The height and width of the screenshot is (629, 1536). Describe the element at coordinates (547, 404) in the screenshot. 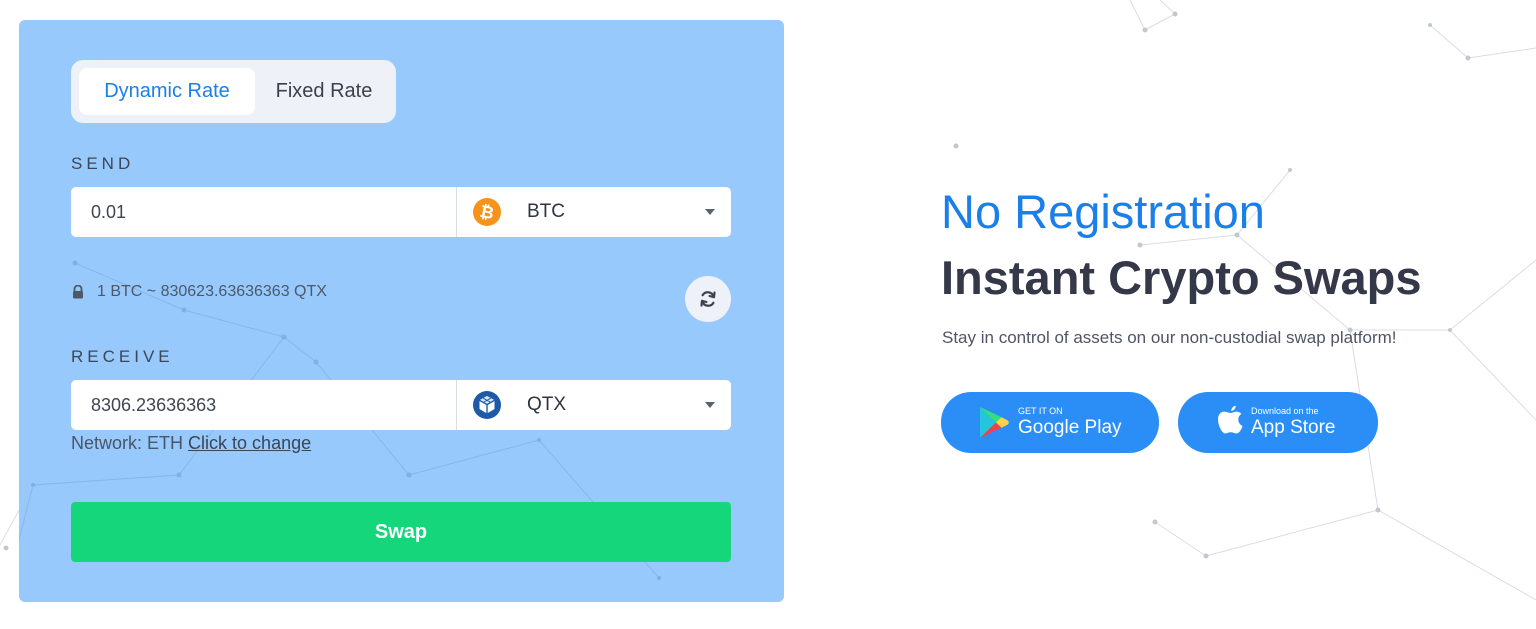

I see `receive-coin-symbol: QTX` at that location.